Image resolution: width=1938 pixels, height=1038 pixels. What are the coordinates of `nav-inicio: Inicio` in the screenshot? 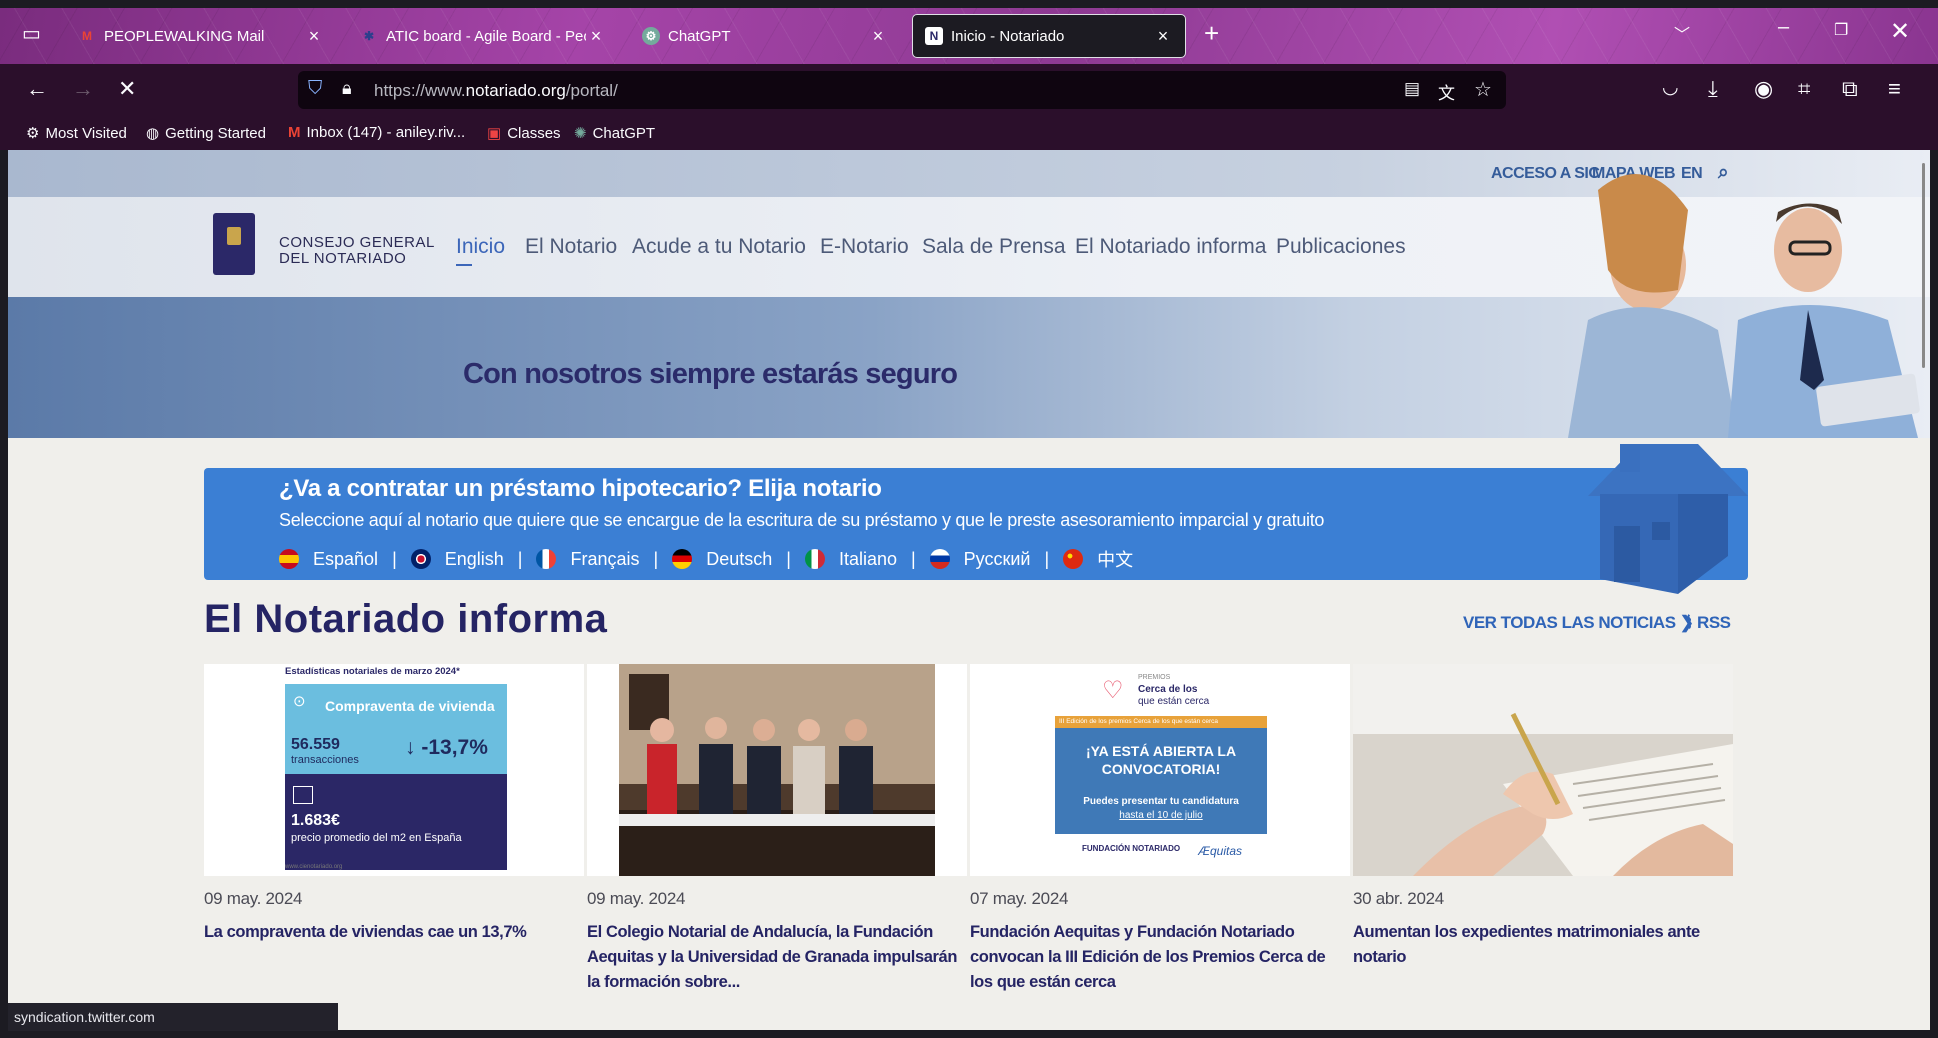 It's located at (480, 250).